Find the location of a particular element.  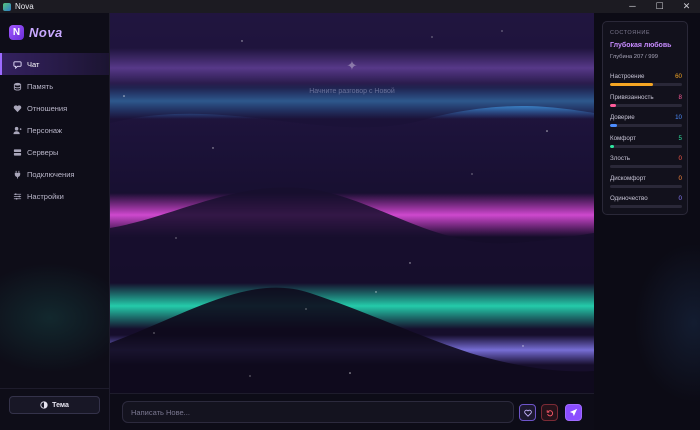

reset-button is located at coordinates (549, 412).